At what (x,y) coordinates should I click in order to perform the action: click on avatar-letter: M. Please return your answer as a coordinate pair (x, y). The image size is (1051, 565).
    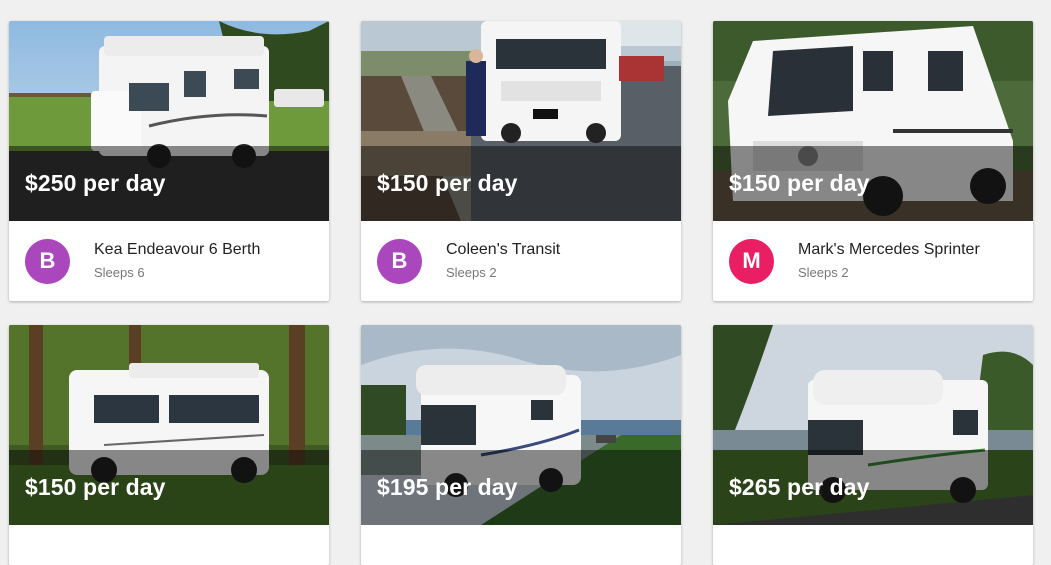
    Looking at the image, I should click on (751, 260).